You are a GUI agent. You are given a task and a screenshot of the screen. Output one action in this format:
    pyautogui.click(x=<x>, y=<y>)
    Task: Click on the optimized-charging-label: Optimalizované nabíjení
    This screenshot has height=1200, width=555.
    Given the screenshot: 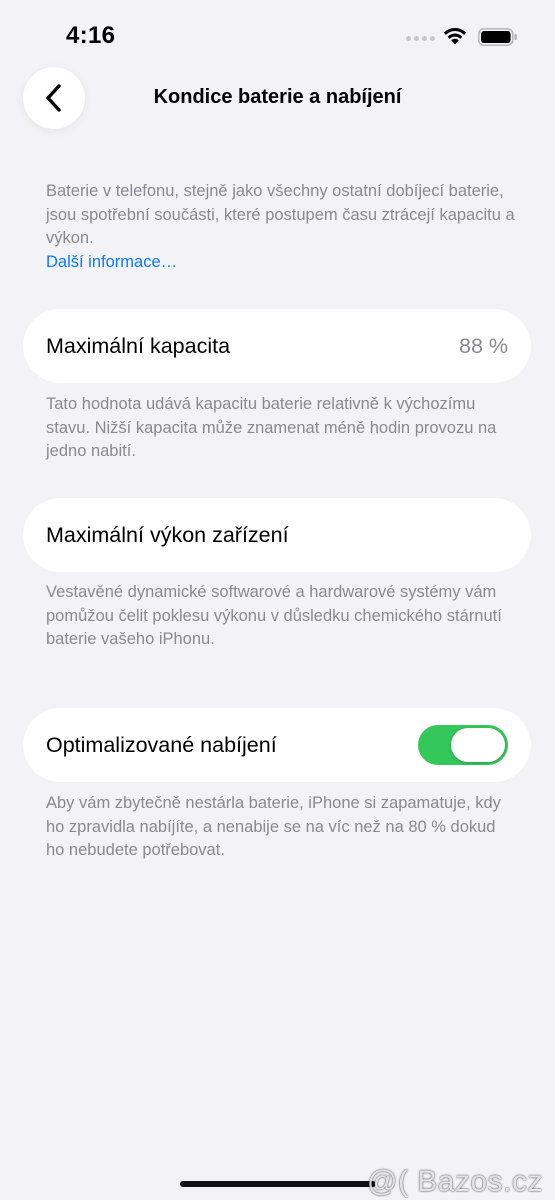 What is the action you would take?
    pyautogui.click(x=161, y=744)
    